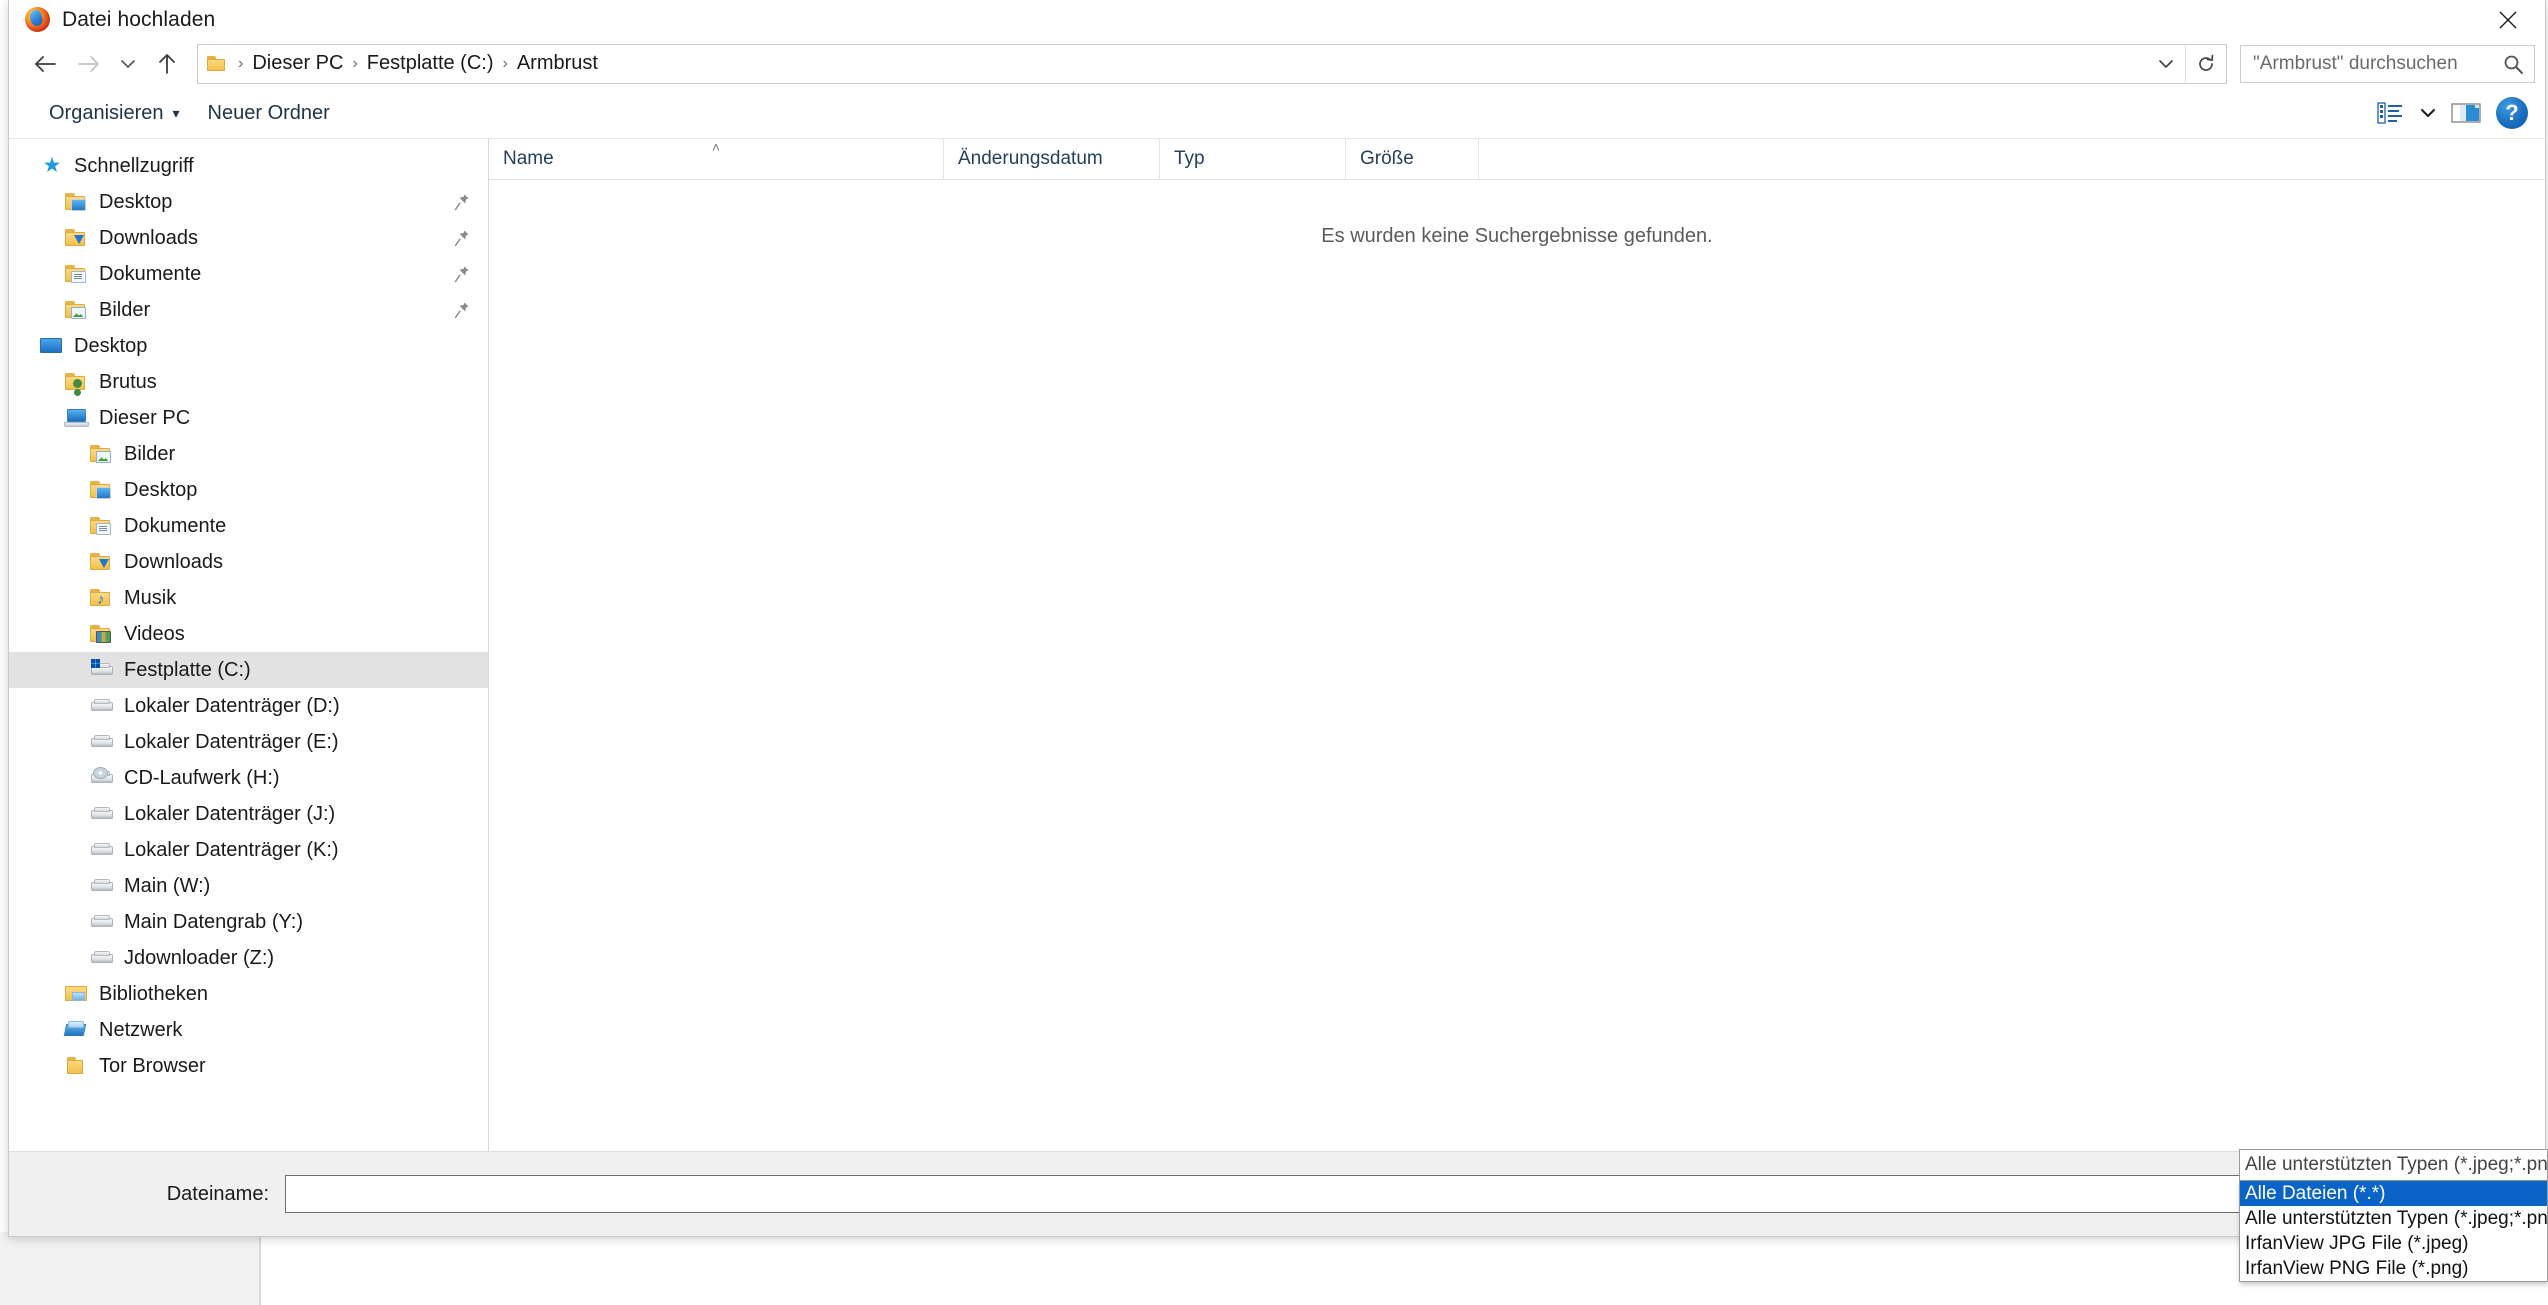 Image resolution: width=2548 pixels, height=1305 pixels. Describe the element at coordinates (248, 1066) in the screenshot. I see `sidebar-item-tor-browser: Tor Browser` at that location.